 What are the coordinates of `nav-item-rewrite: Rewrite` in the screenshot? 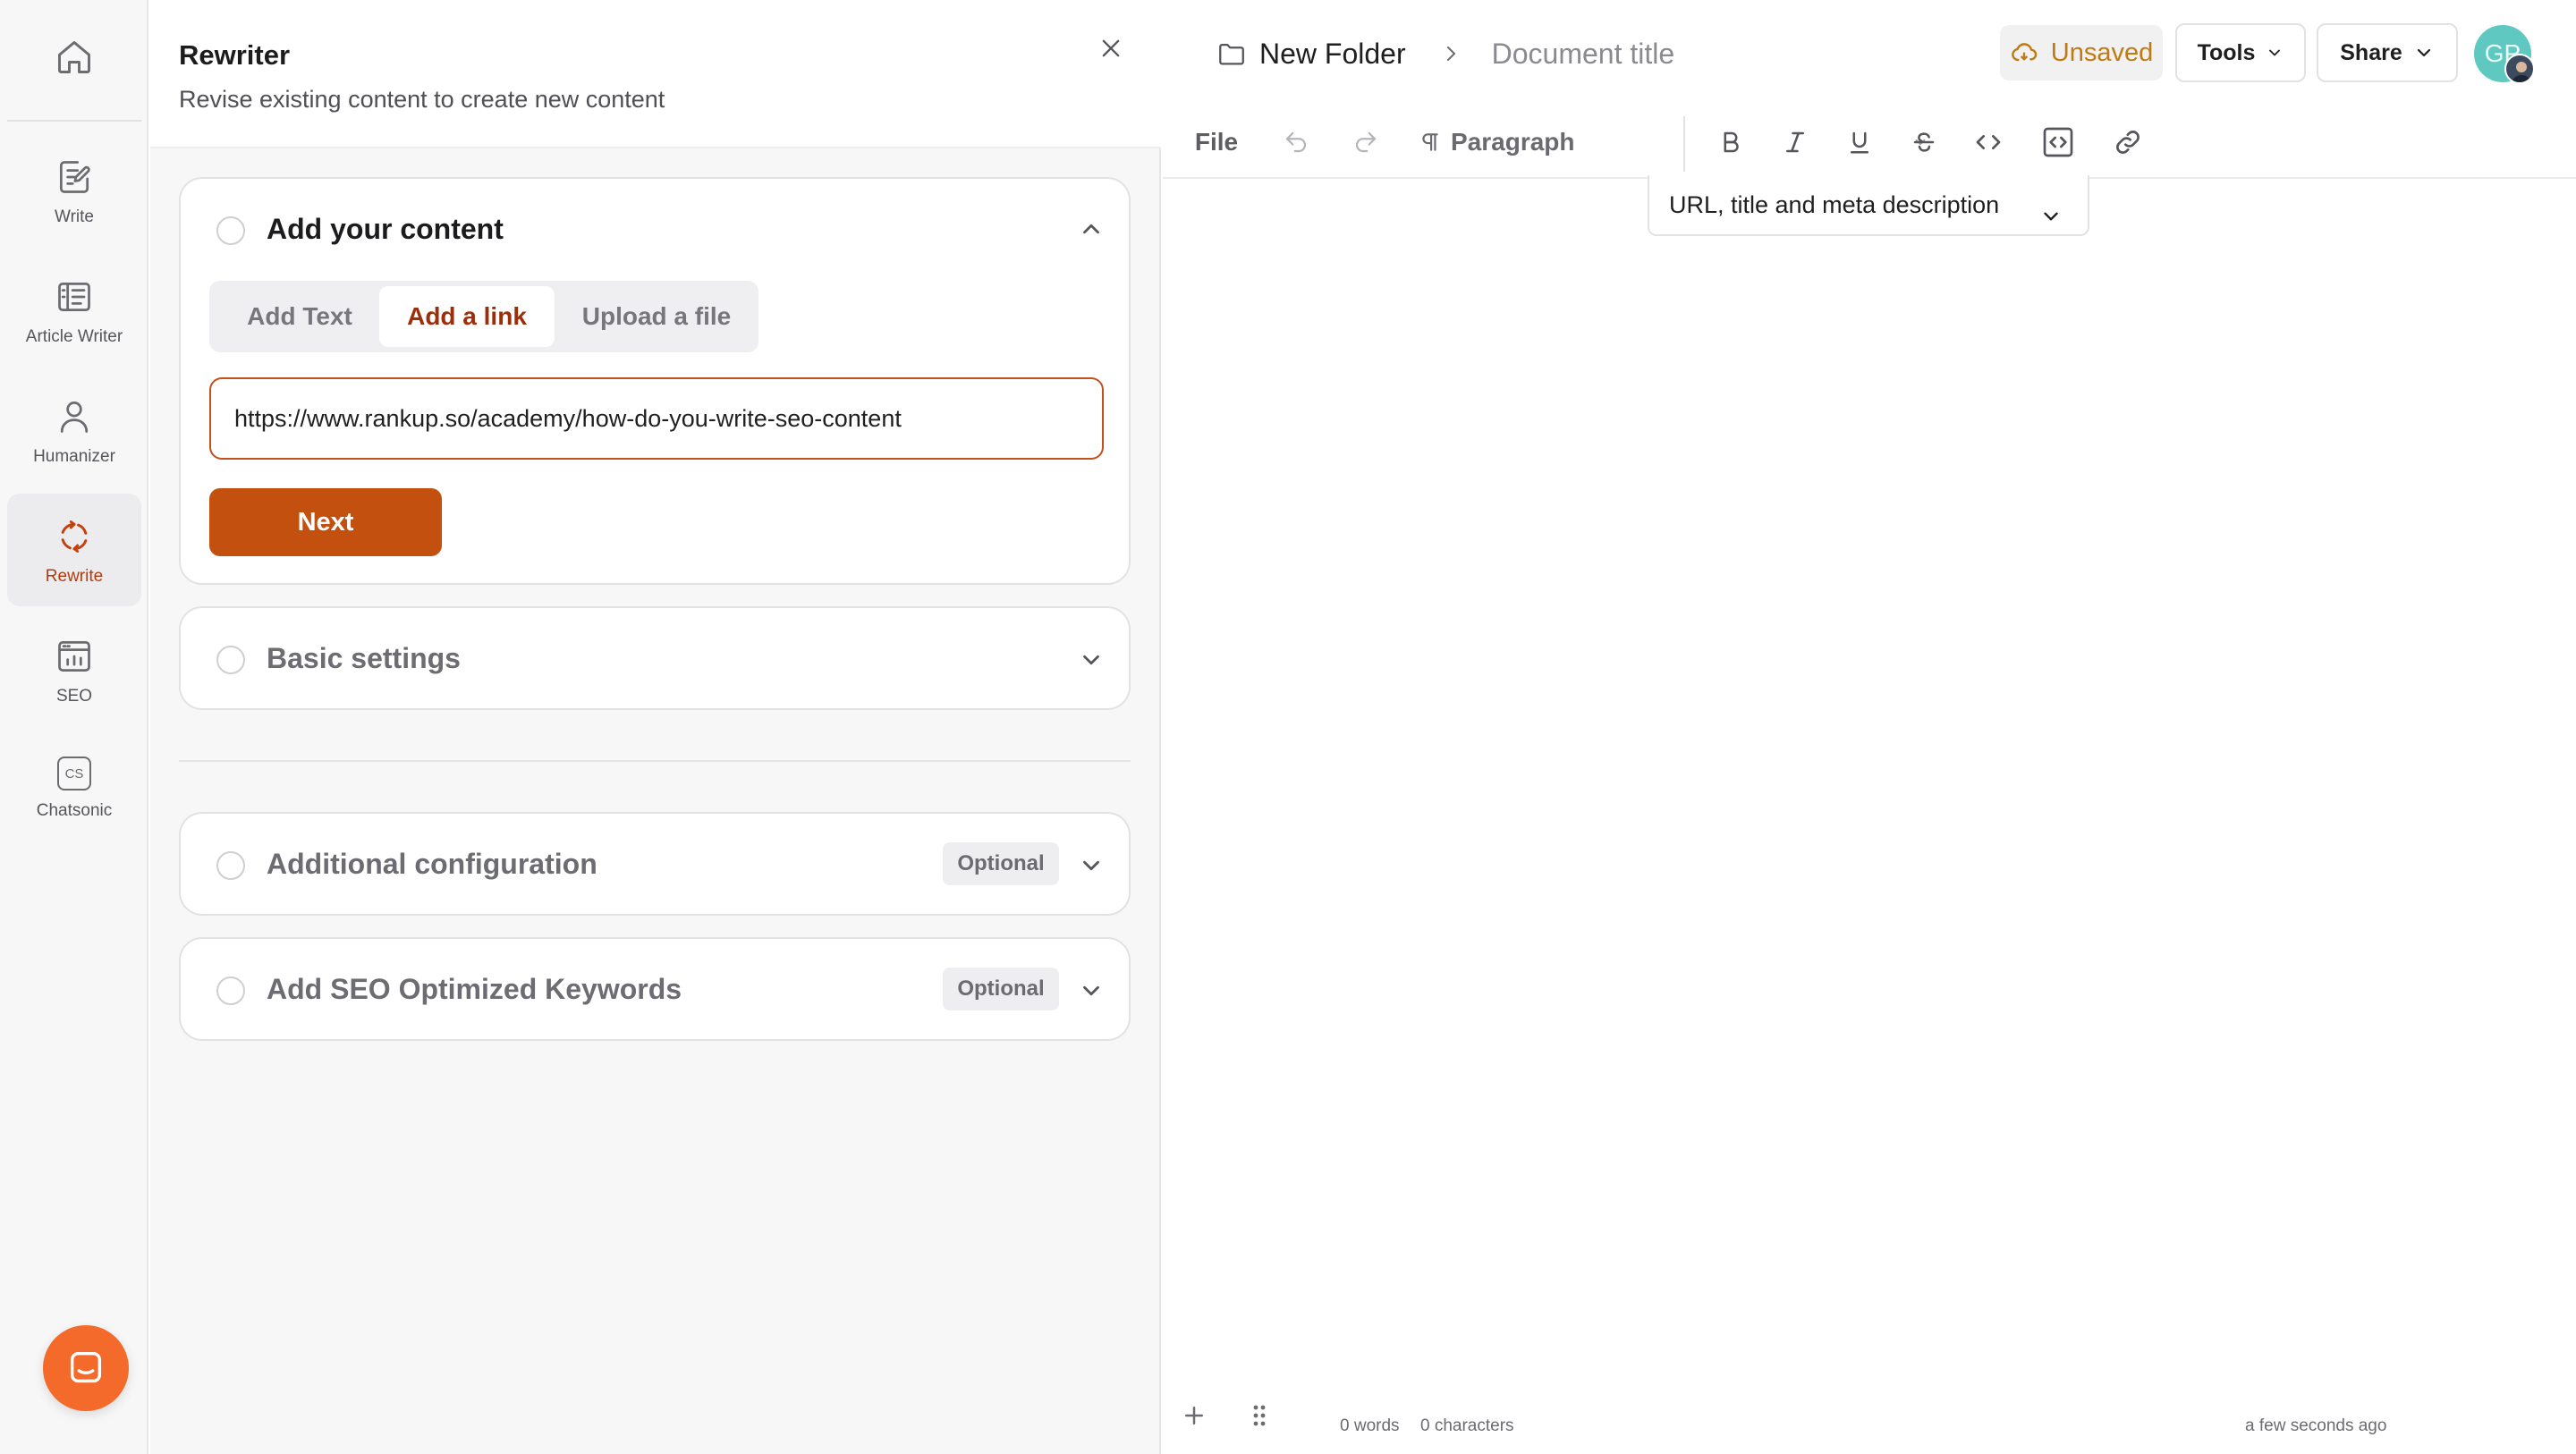 It's located at (74, 550).